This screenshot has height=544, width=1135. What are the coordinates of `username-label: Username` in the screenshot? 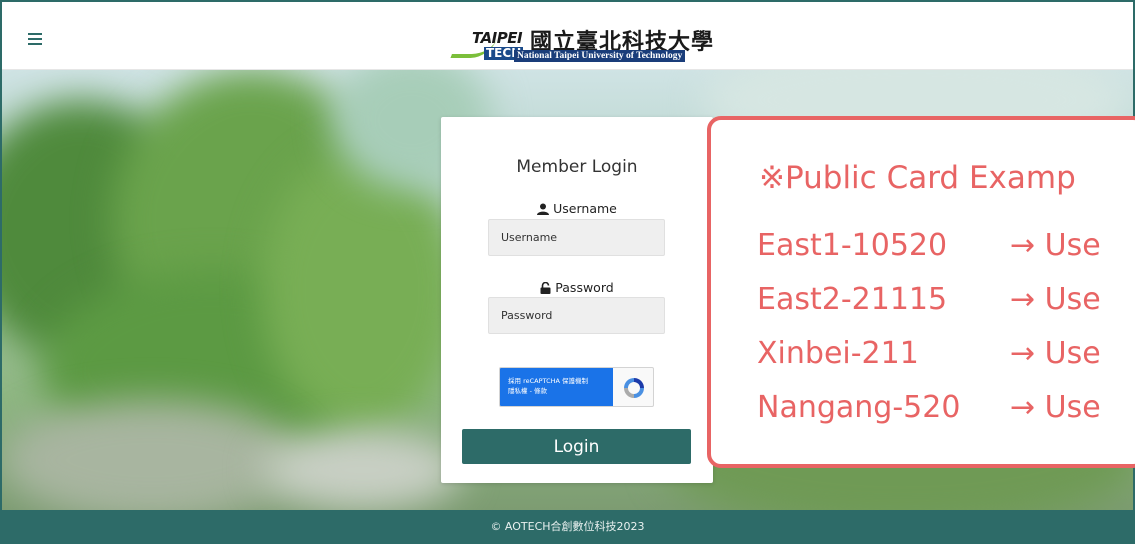 It's located at (577, 208).